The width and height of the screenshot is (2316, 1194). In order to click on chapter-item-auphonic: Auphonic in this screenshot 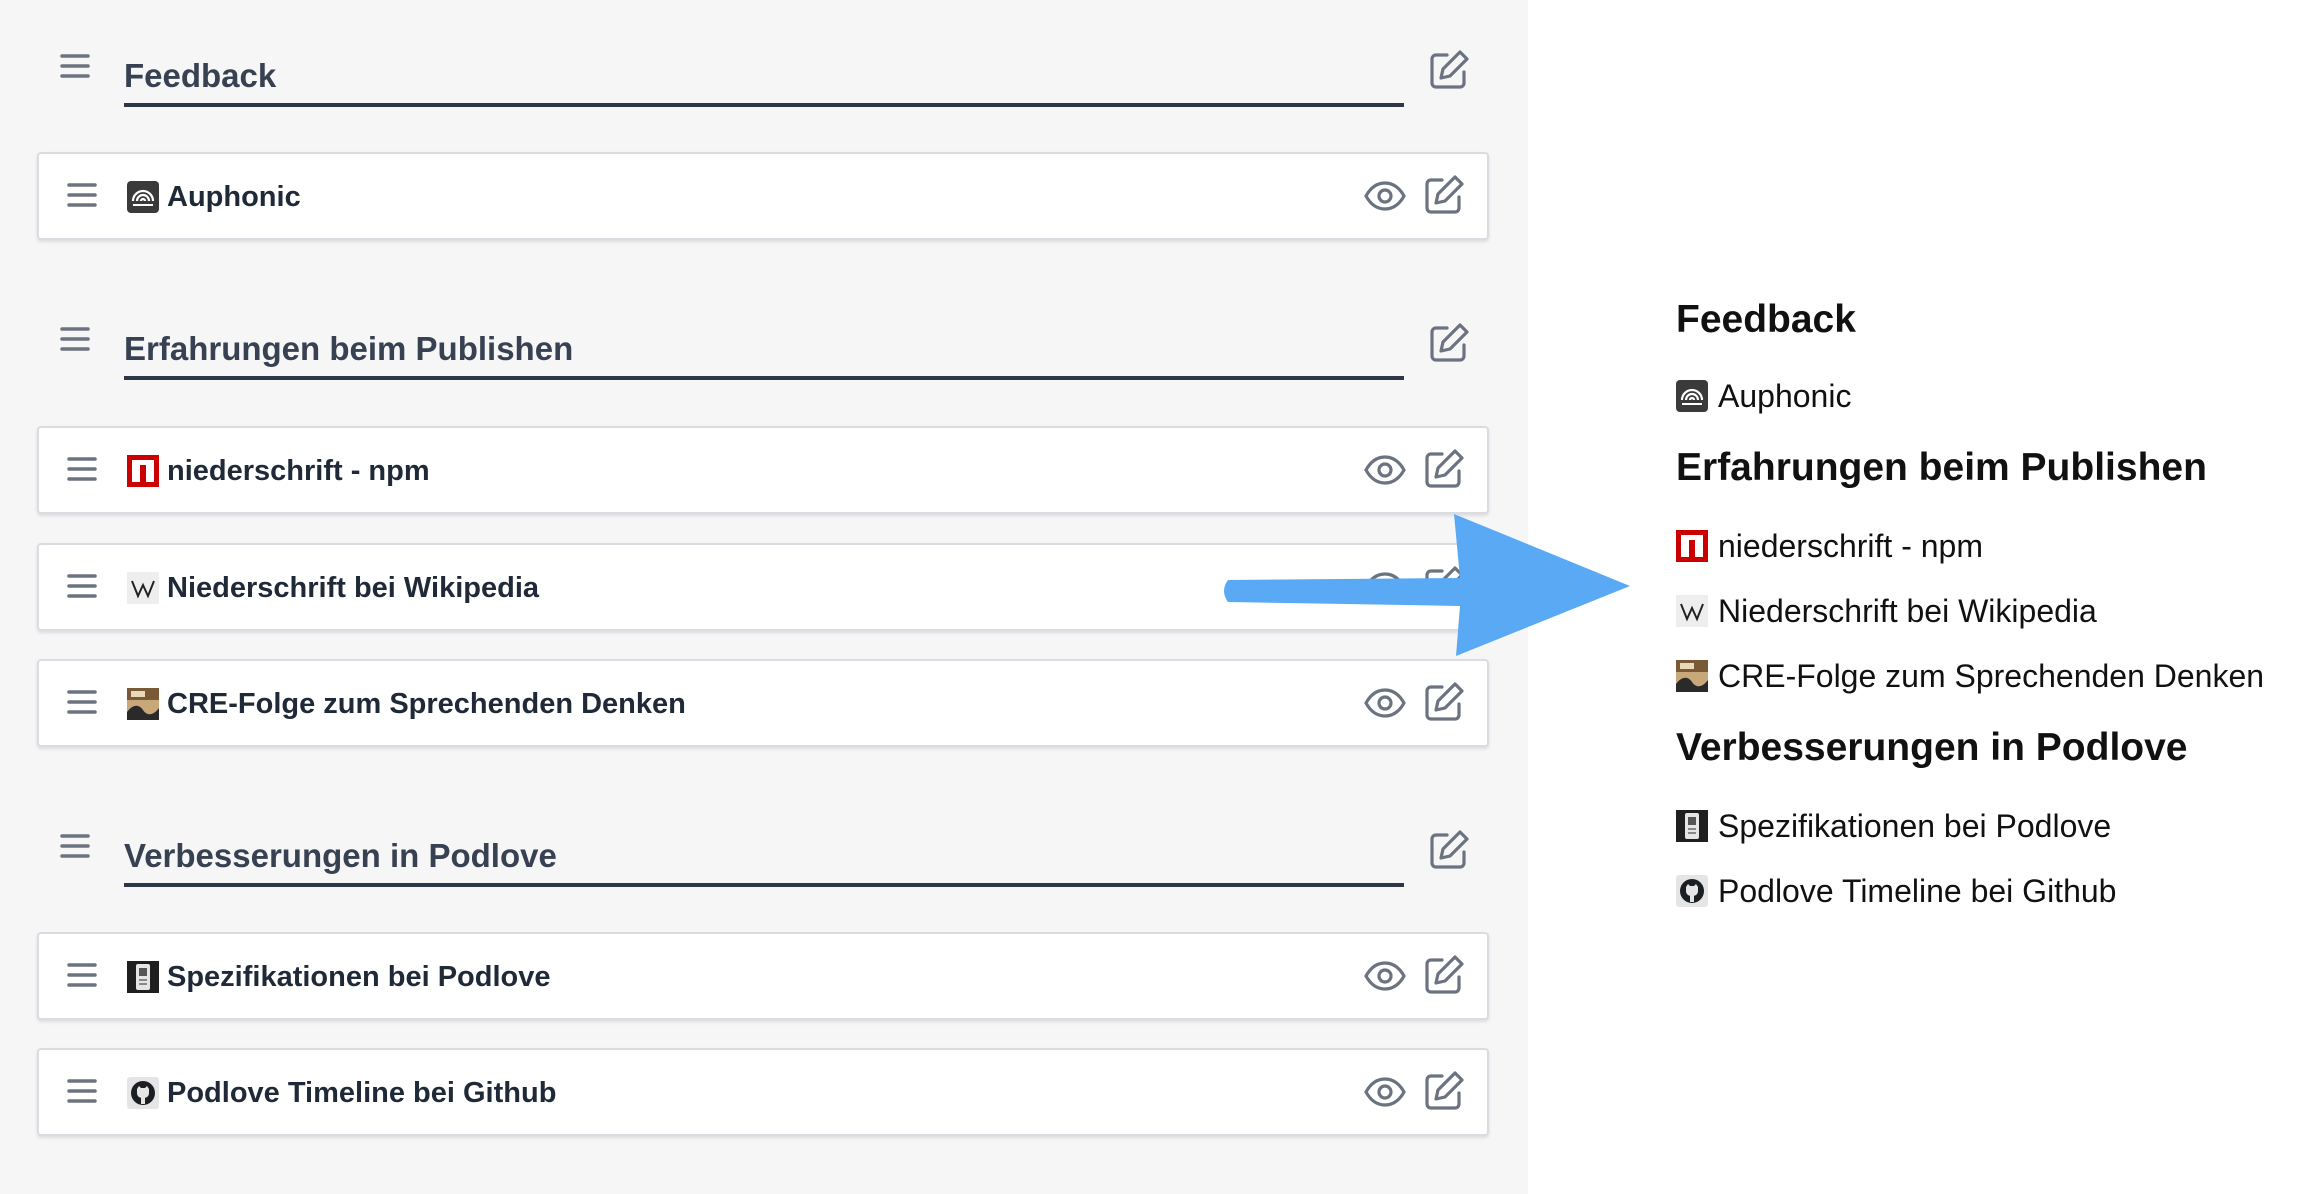, I will do `click(763, 196)`.